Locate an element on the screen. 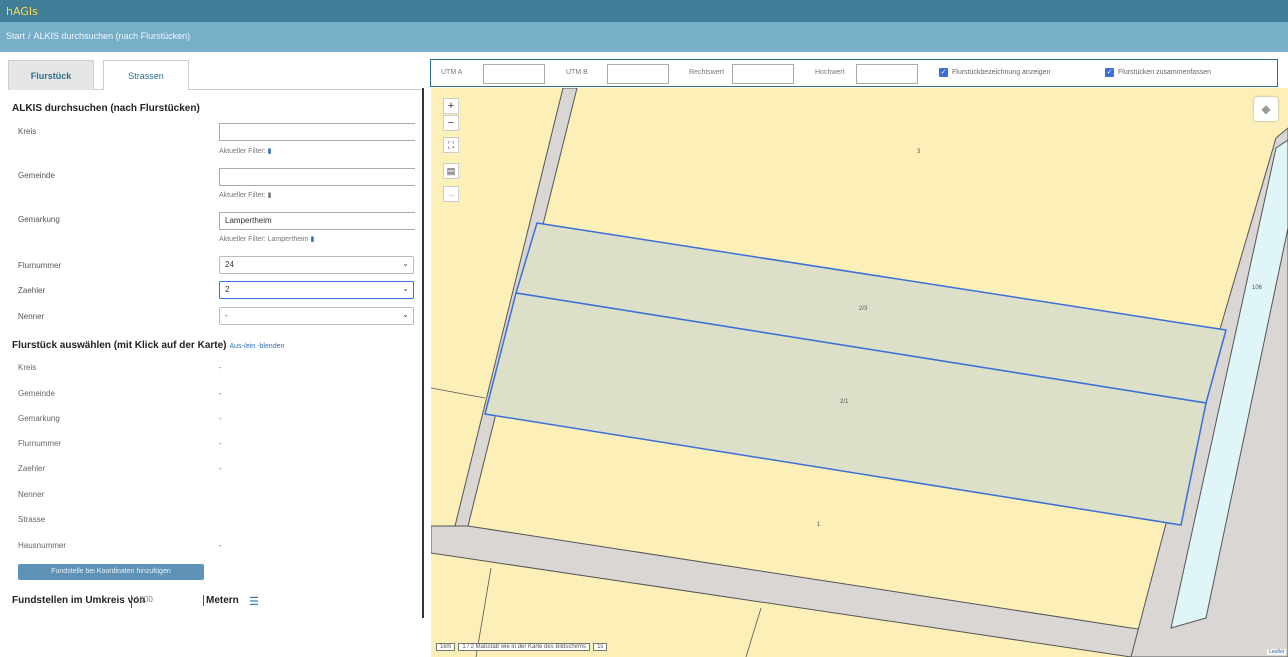 Image resolution: width=1288 pixels, height=657 pixels. sel-gemarkung-value: - is located at coordinates (220, 418).